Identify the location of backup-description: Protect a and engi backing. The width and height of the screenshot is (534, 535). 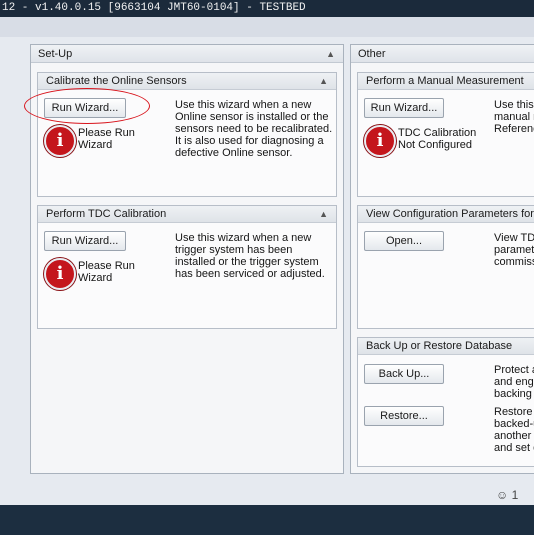
(514, 382).